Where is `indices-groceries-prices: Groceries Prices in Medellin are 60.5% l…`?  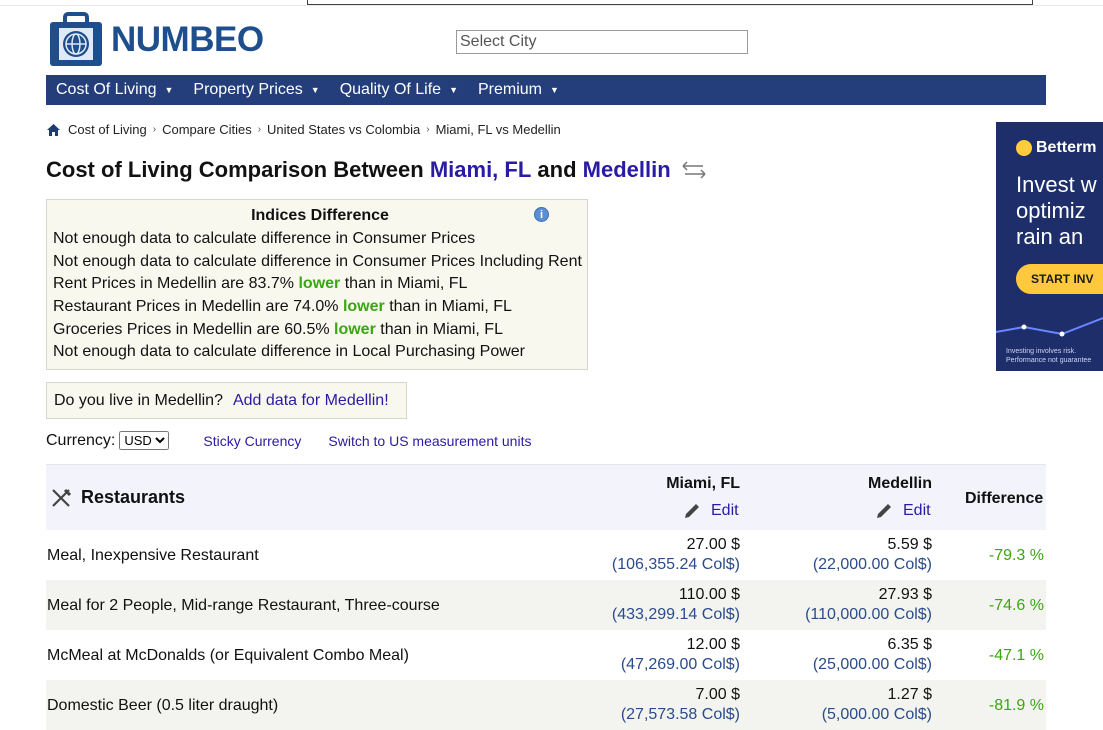
indices-groceries-prices: Groceries Prices in Medellin are 60.5% l… is located at coordinates (320, 330).